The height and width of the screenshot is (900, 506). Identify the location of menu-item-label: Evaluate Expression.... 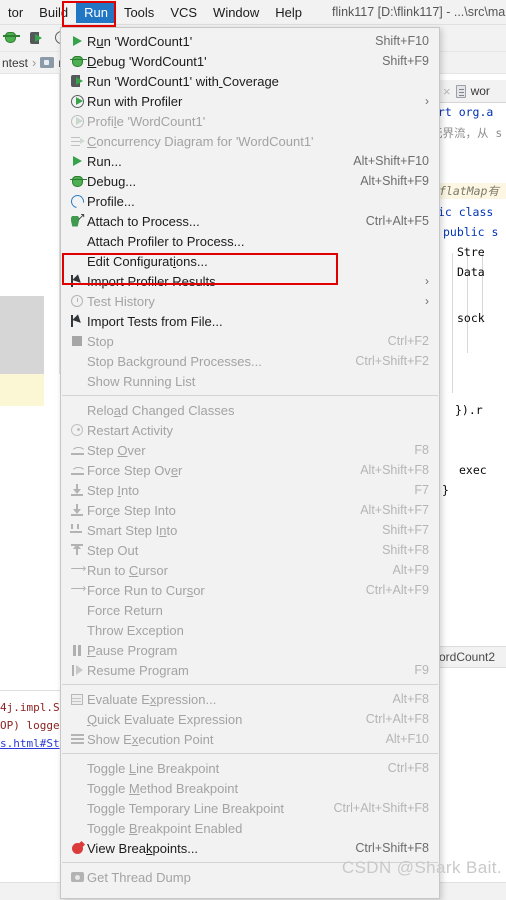
(152, 699).